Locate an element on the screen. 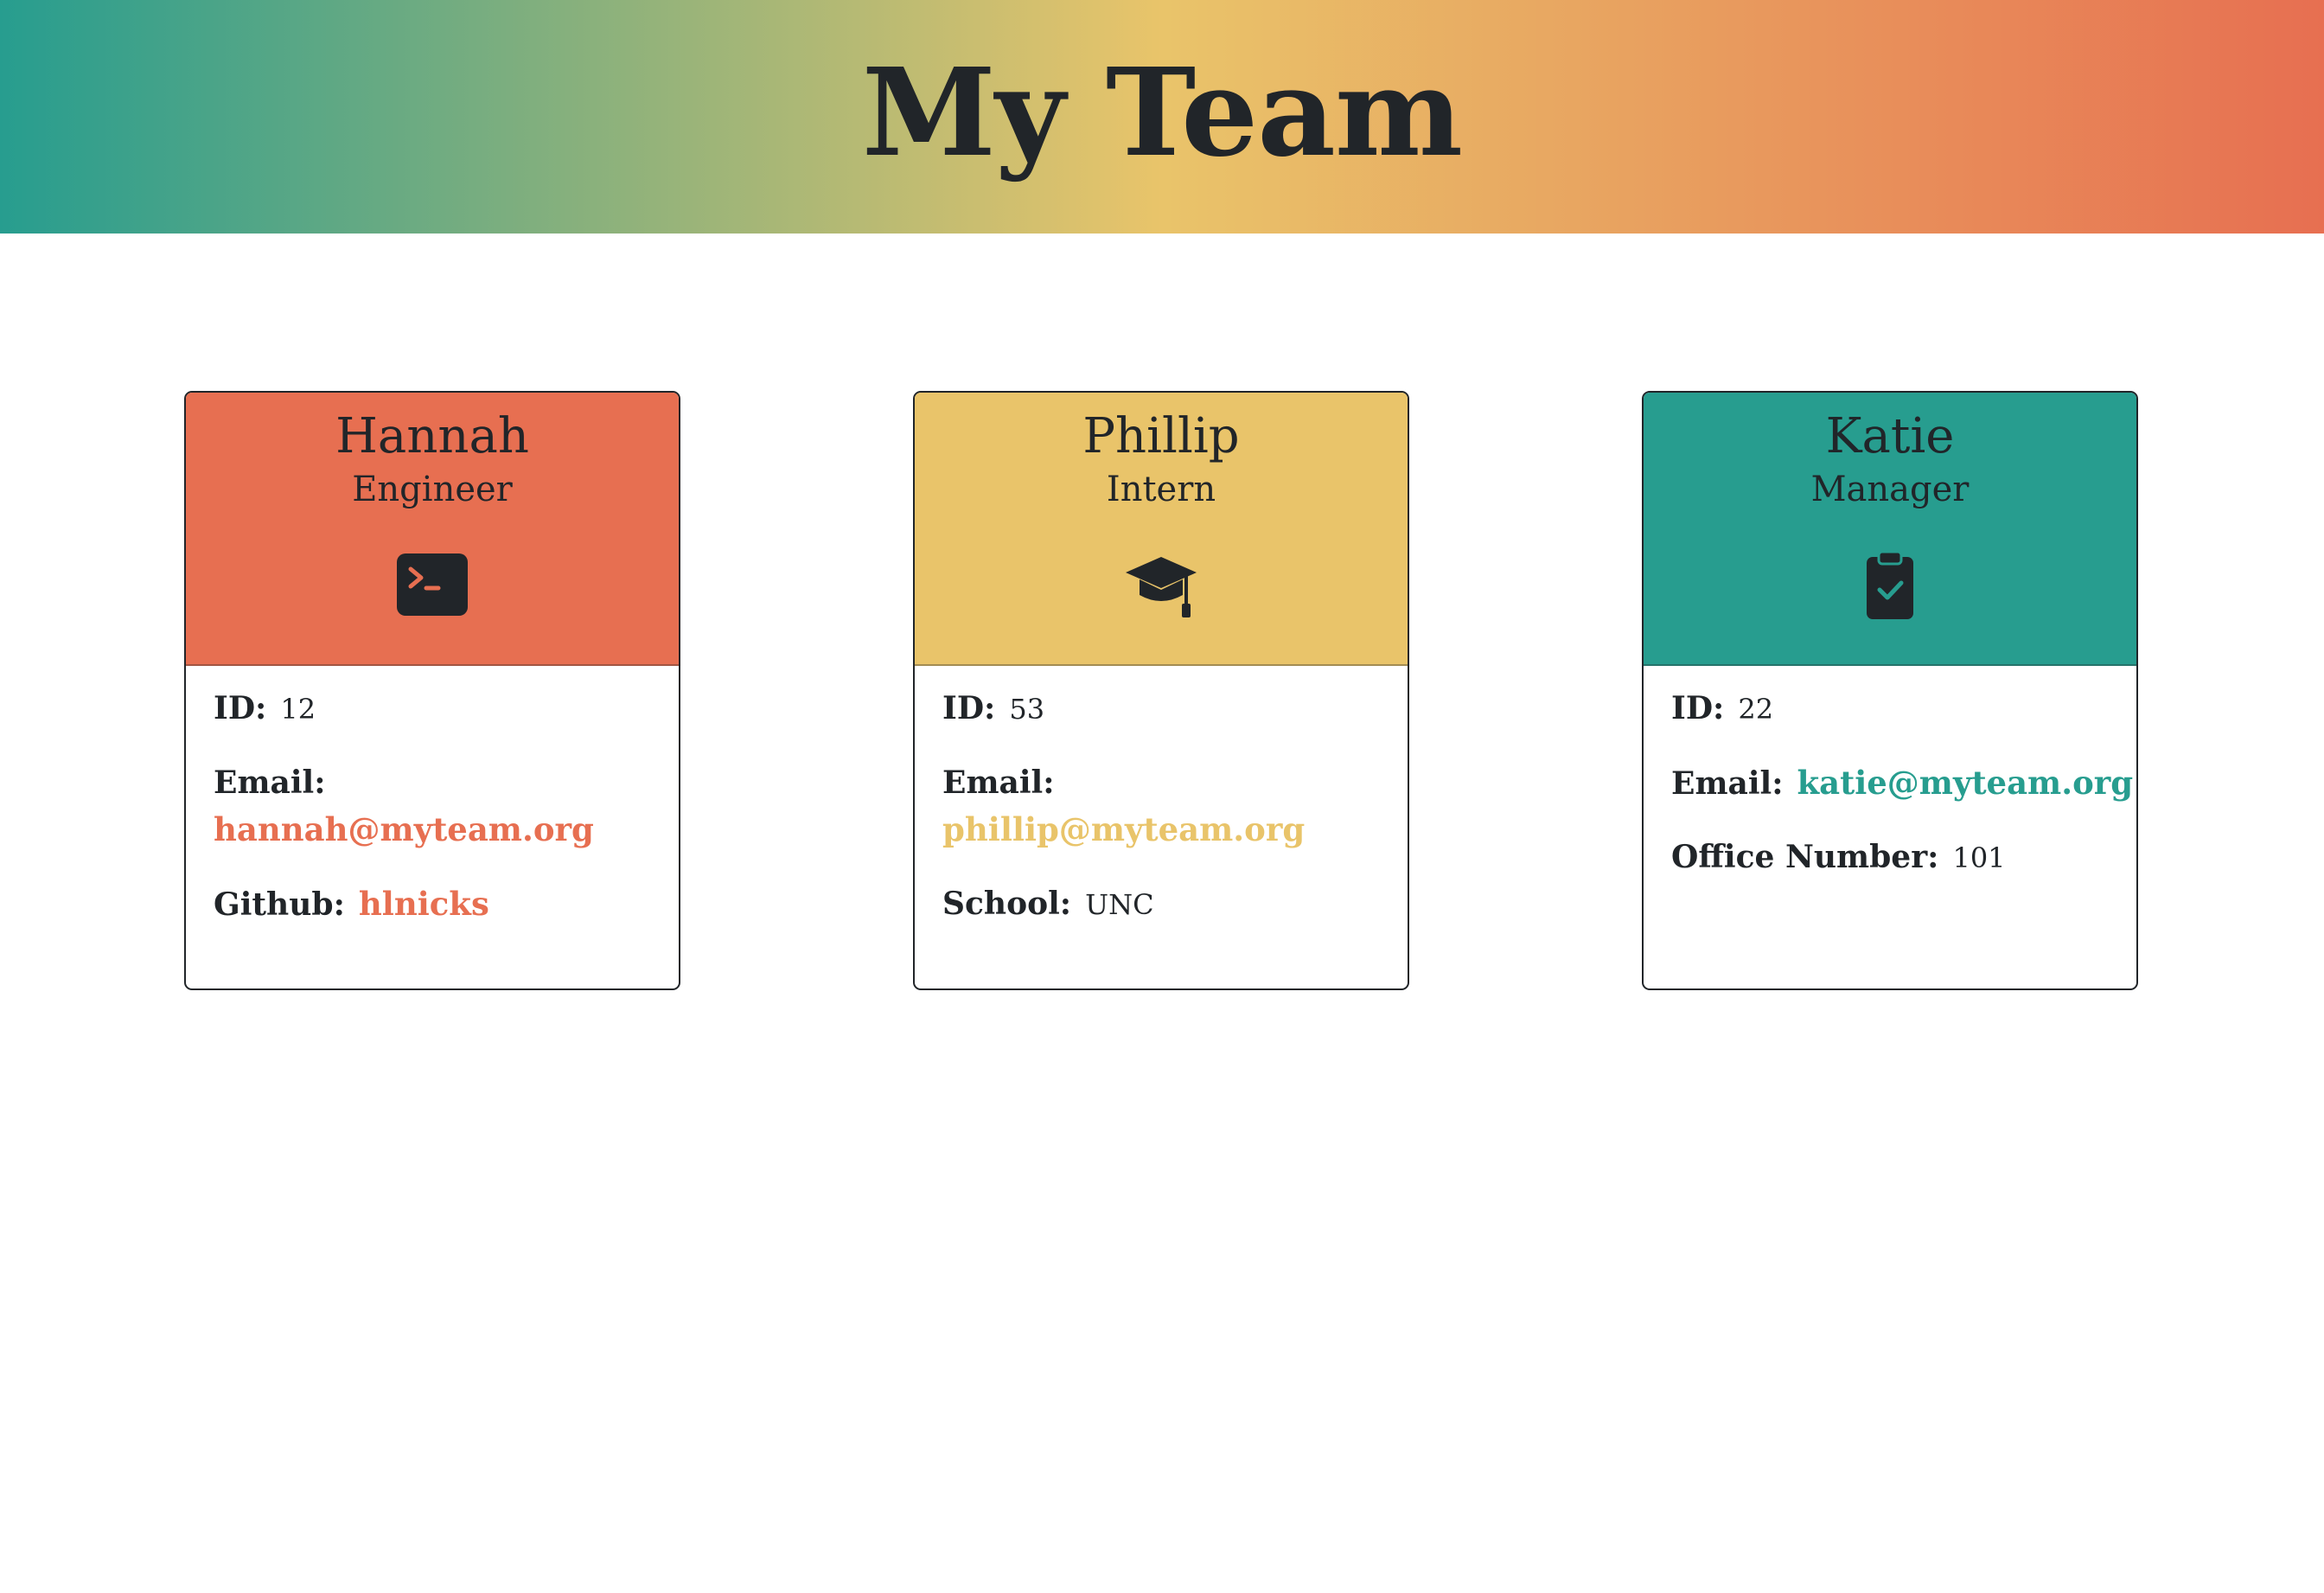 Image resolution: width=2324 pixels, height=1593 pixels. office-number-row: Office Number: 101 is located at coordinates (1897, 858).